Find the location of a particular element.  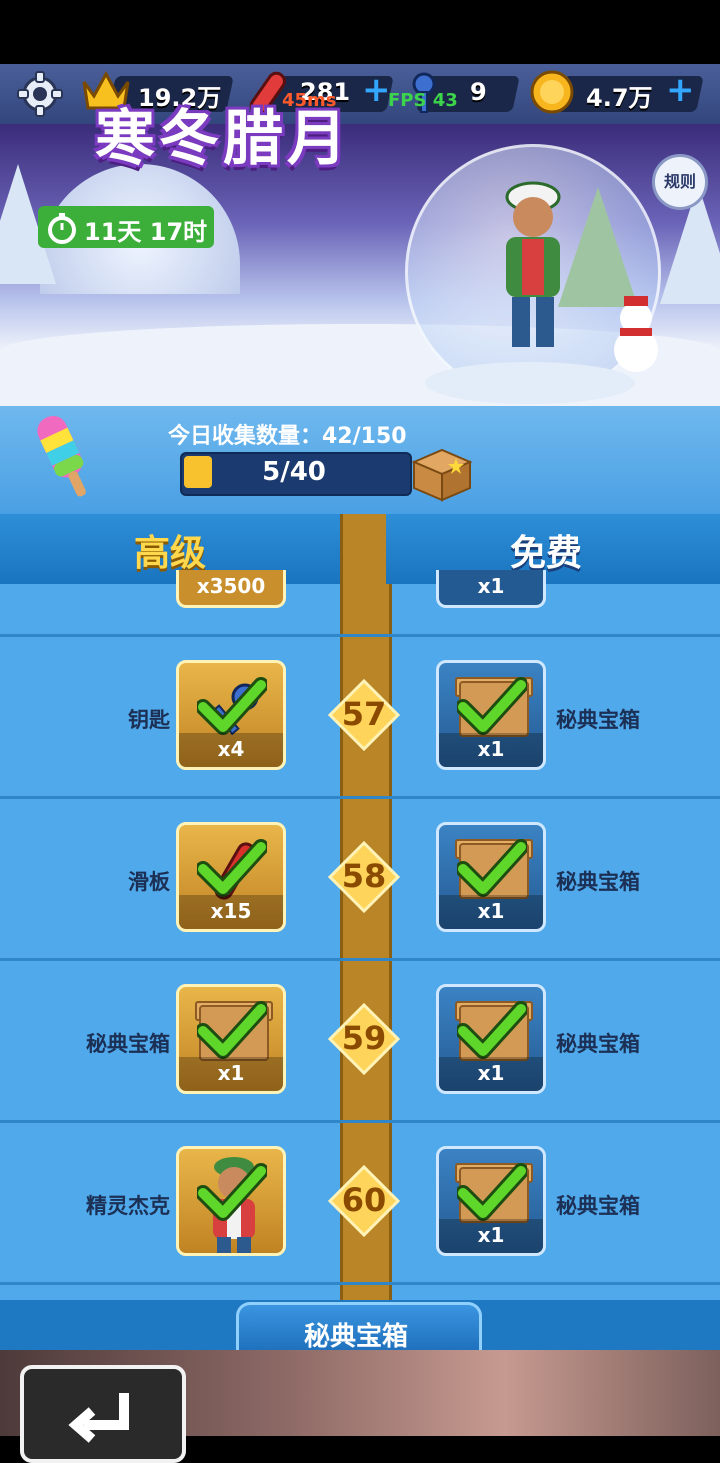

gear-icon is located at coordinates (40, 94).